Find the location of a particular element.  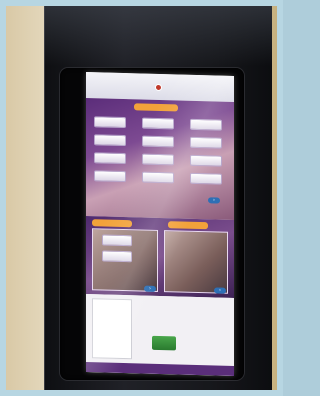

menu-section-1: › is located at coordinates (160, 159).